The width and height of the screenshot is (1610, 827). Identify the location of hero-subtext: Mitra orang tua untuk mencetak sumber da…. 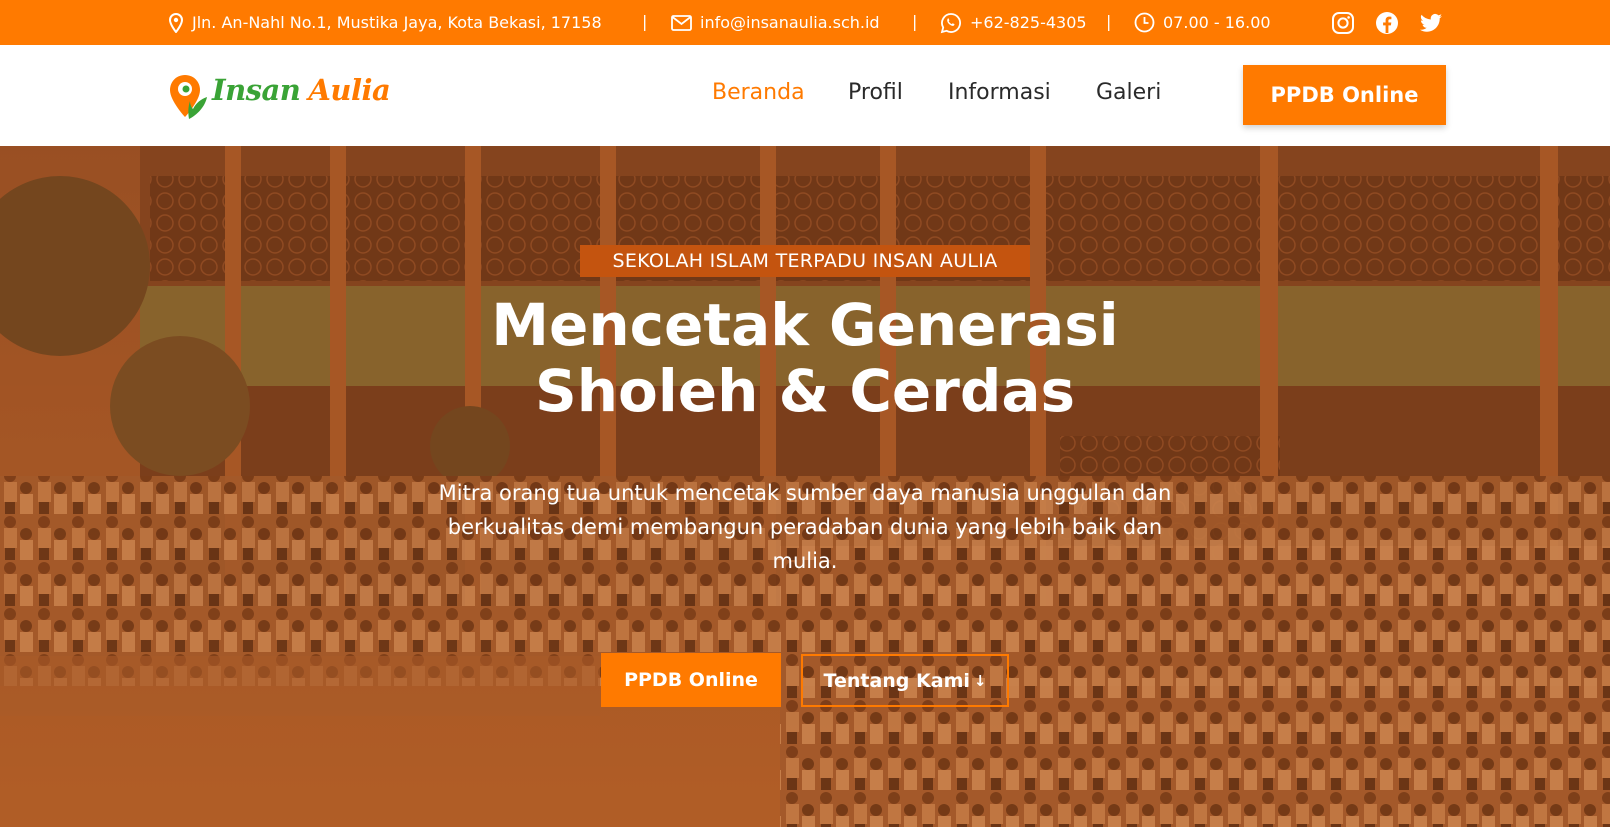
(805, 527).